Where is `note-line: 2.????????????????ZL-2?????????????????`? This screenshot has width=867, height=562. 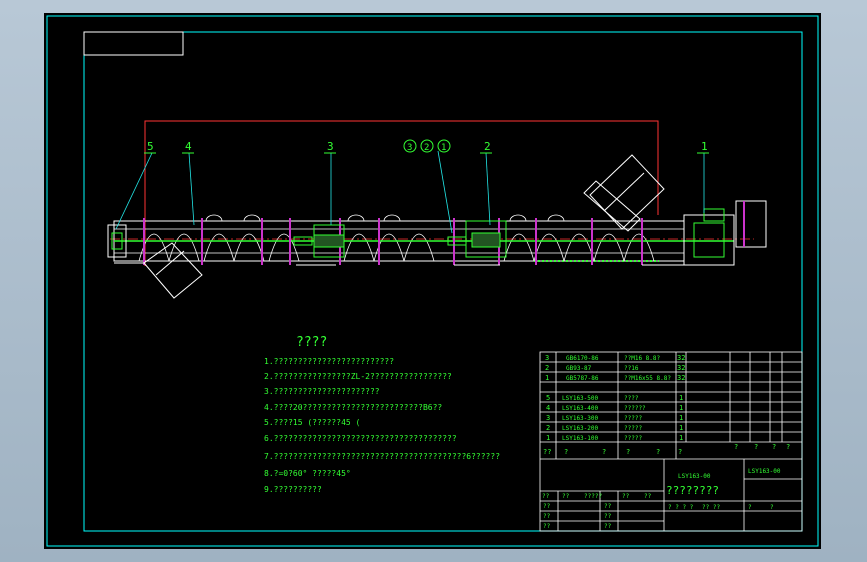
note-line: 2.????????????????ZL-2????????????????? is located at coordinates (358, 376).